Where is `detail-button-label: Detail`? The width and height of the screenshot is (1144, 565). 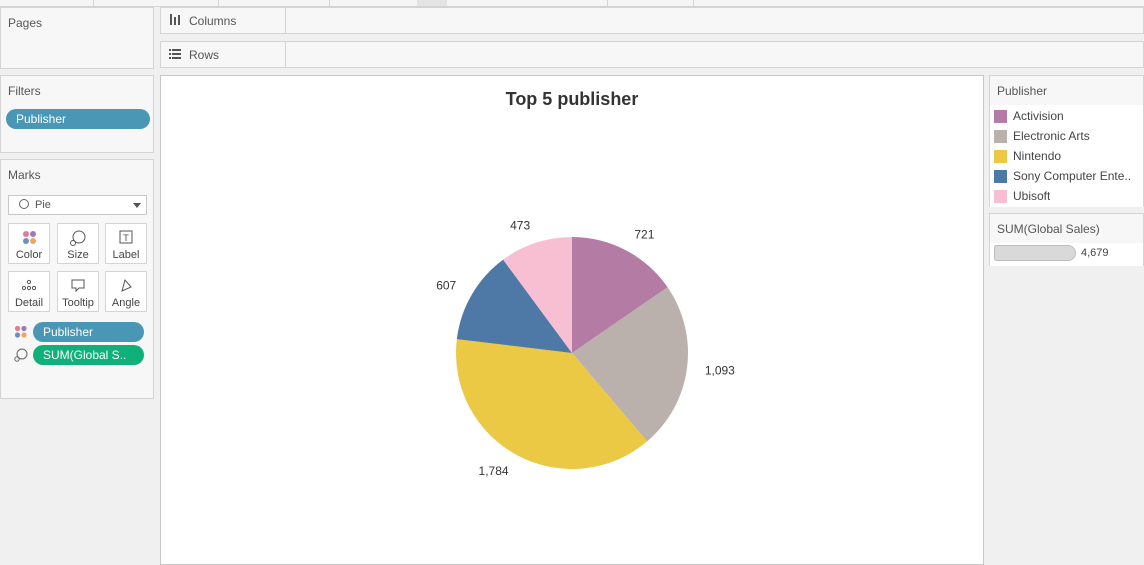 detail-button-label: Detail is located at coordinates (29, 303).